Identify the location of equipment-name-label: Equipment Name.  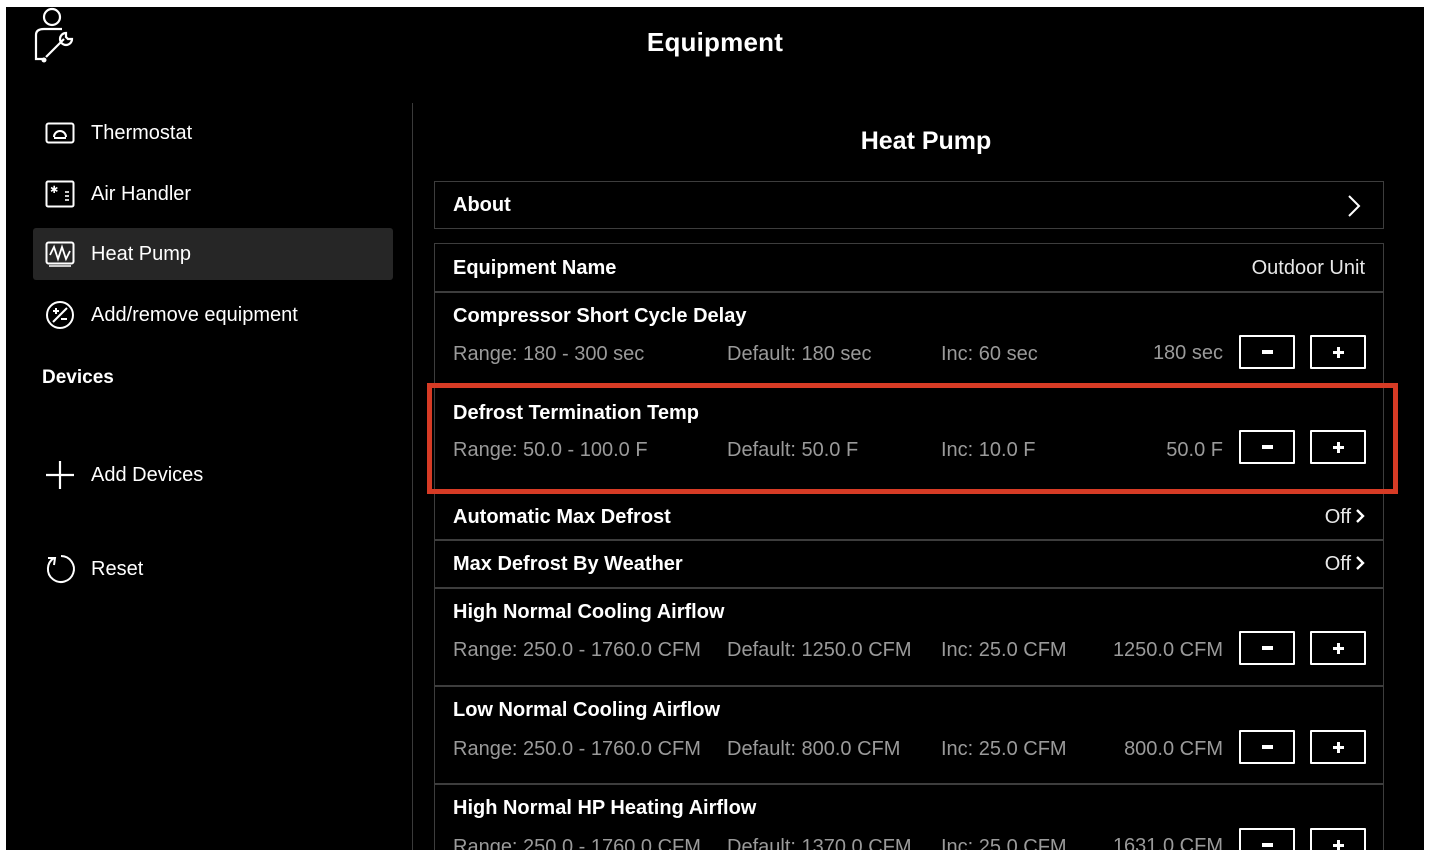
(535, 268).